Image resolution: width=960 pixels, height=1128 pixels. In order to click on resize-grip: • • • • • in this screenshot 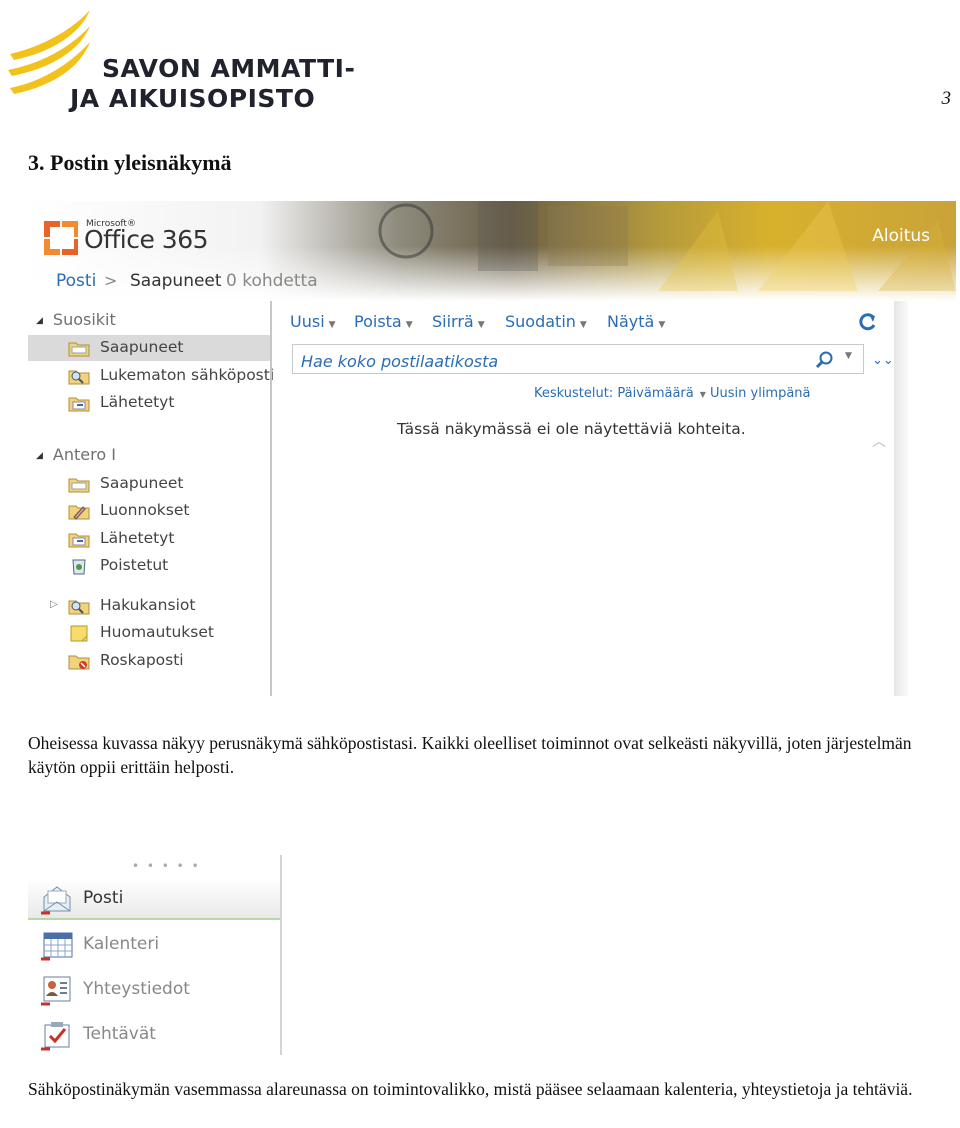, I will do `click(166, 866)`.